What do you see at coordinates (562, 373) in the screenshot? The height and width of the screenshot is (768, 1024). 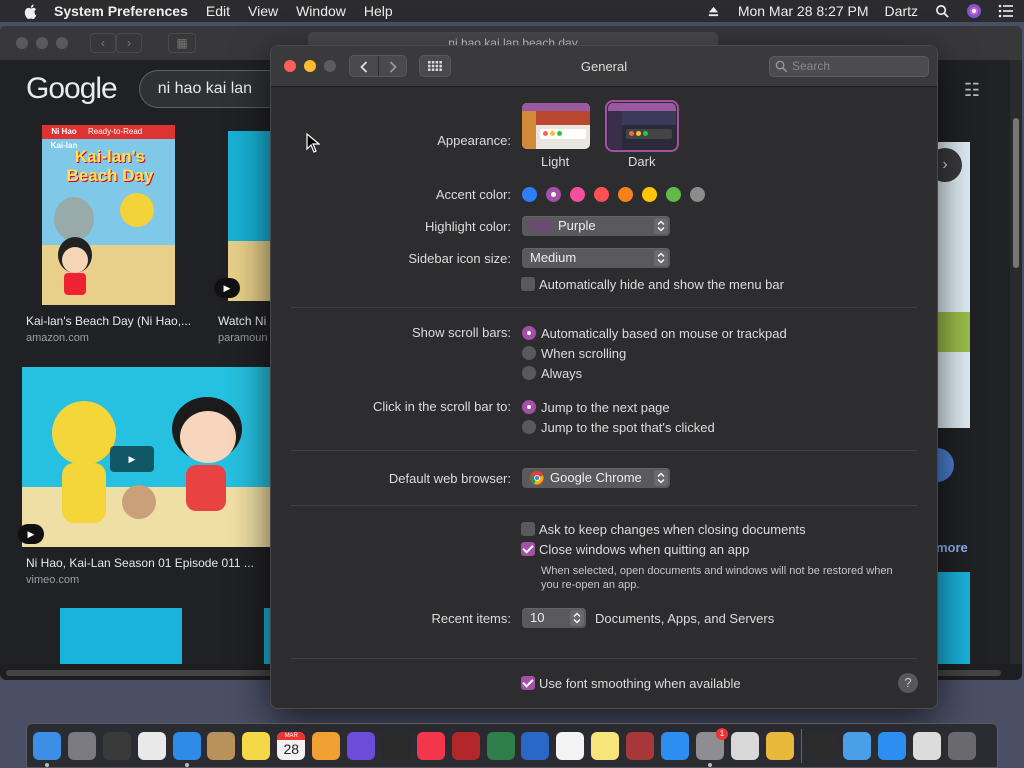 I see `scroll-bars-always-label: Always` at bounding box center [562, 373].